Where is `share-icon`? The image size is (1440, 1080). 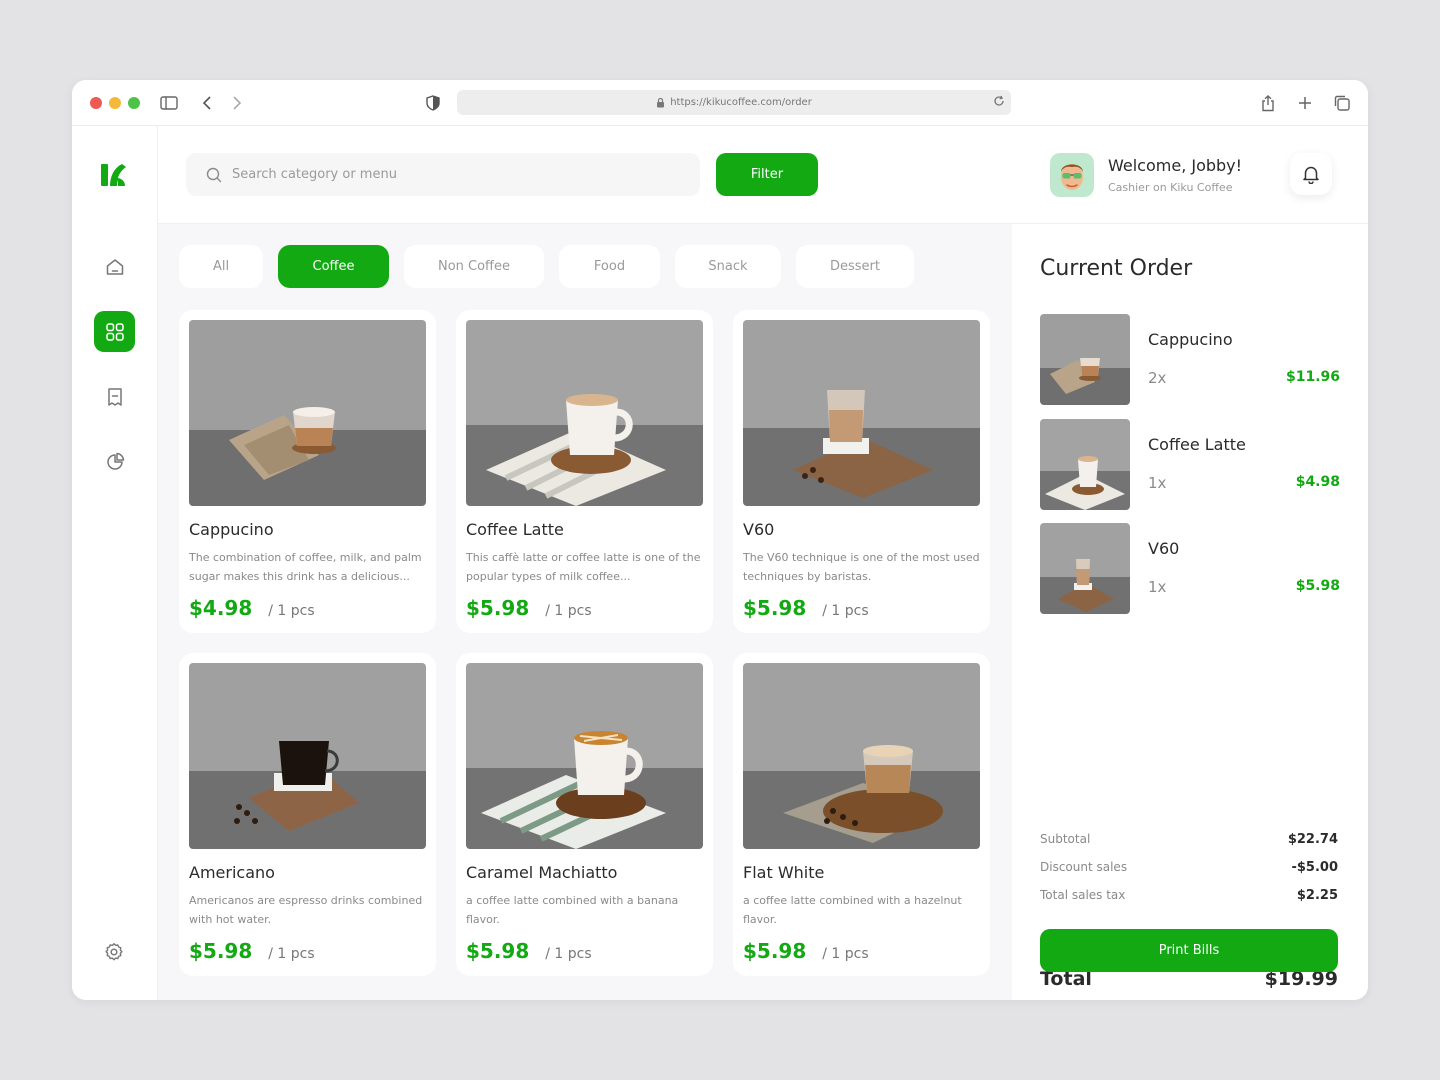
share-icon is located at coordinates (1268, 103).